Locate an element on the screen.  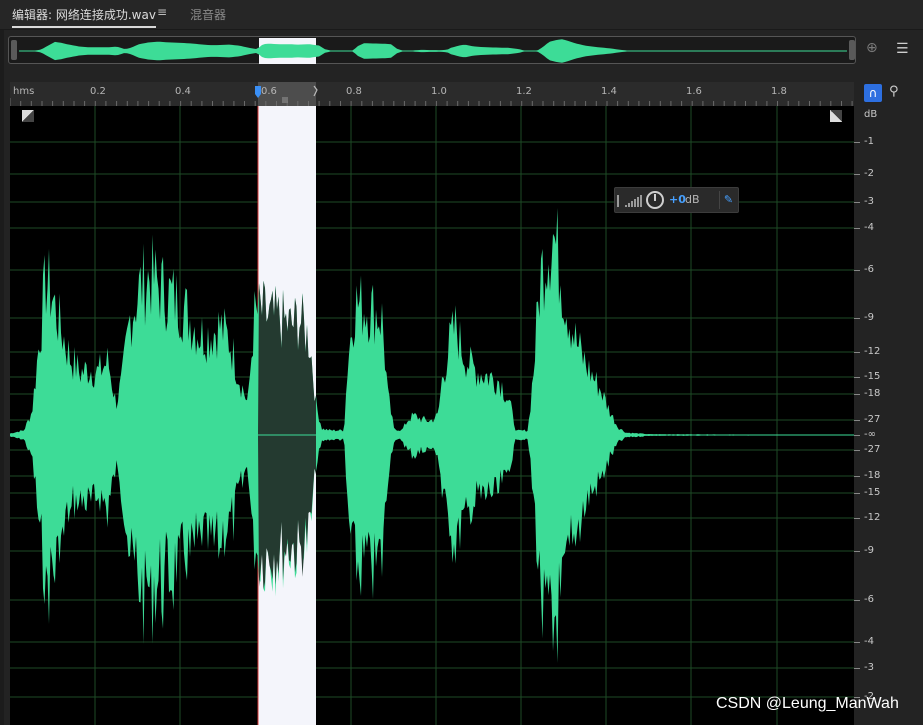
db-label: -2 is located at coordinates (869, 173).